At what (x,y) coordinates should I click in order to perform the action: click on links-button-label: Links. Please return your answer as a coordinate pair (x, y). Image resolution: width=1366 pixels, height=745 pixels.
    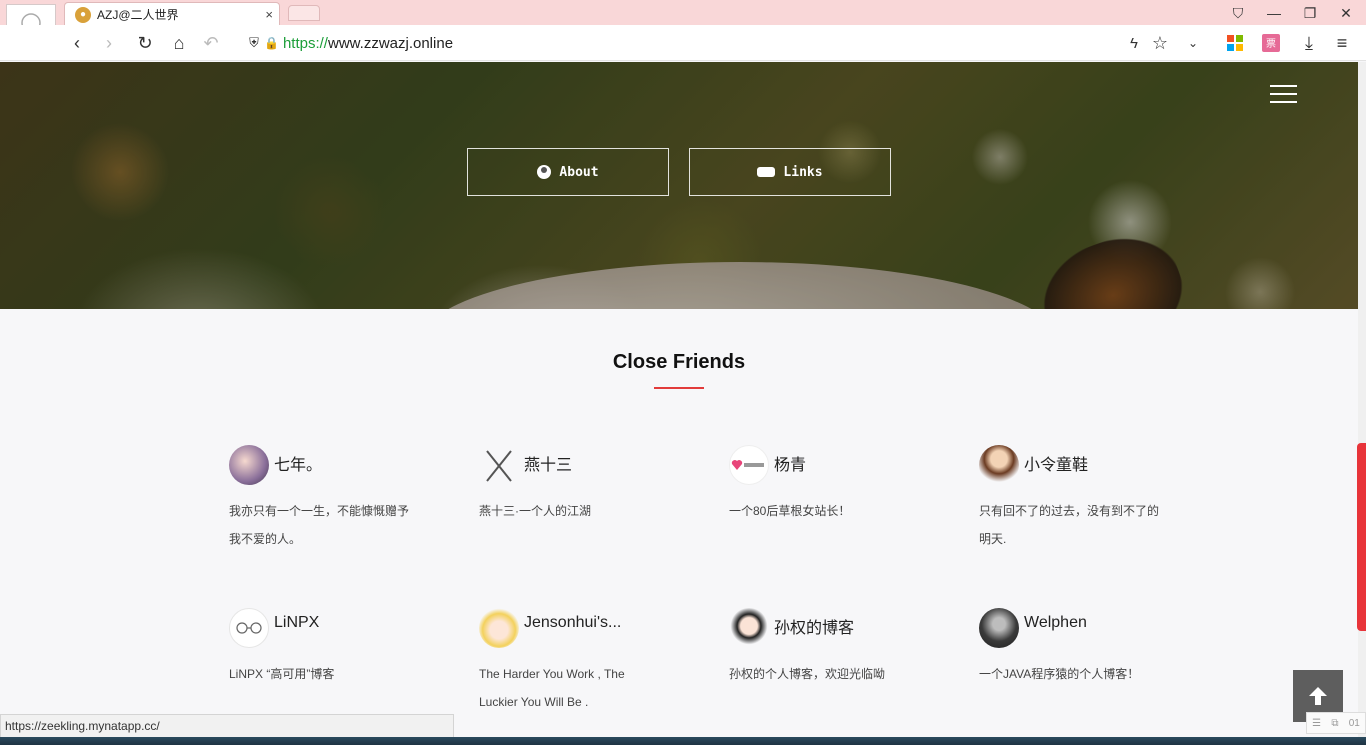
    Looking at the image, I should click on (803, 172).